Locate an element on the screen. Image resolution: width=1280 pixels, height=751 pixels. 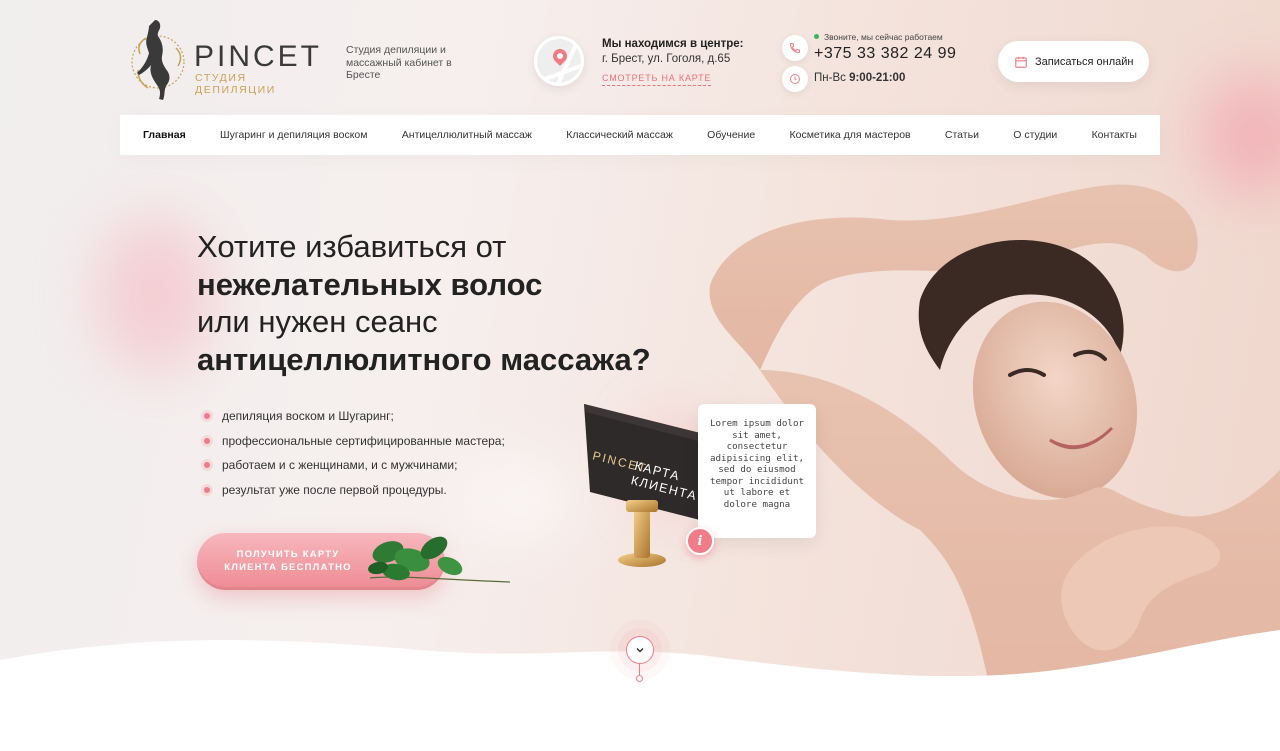
location-address: г. Брест, ул. Гоголя, д.65 is located at coordinates (666, 59).